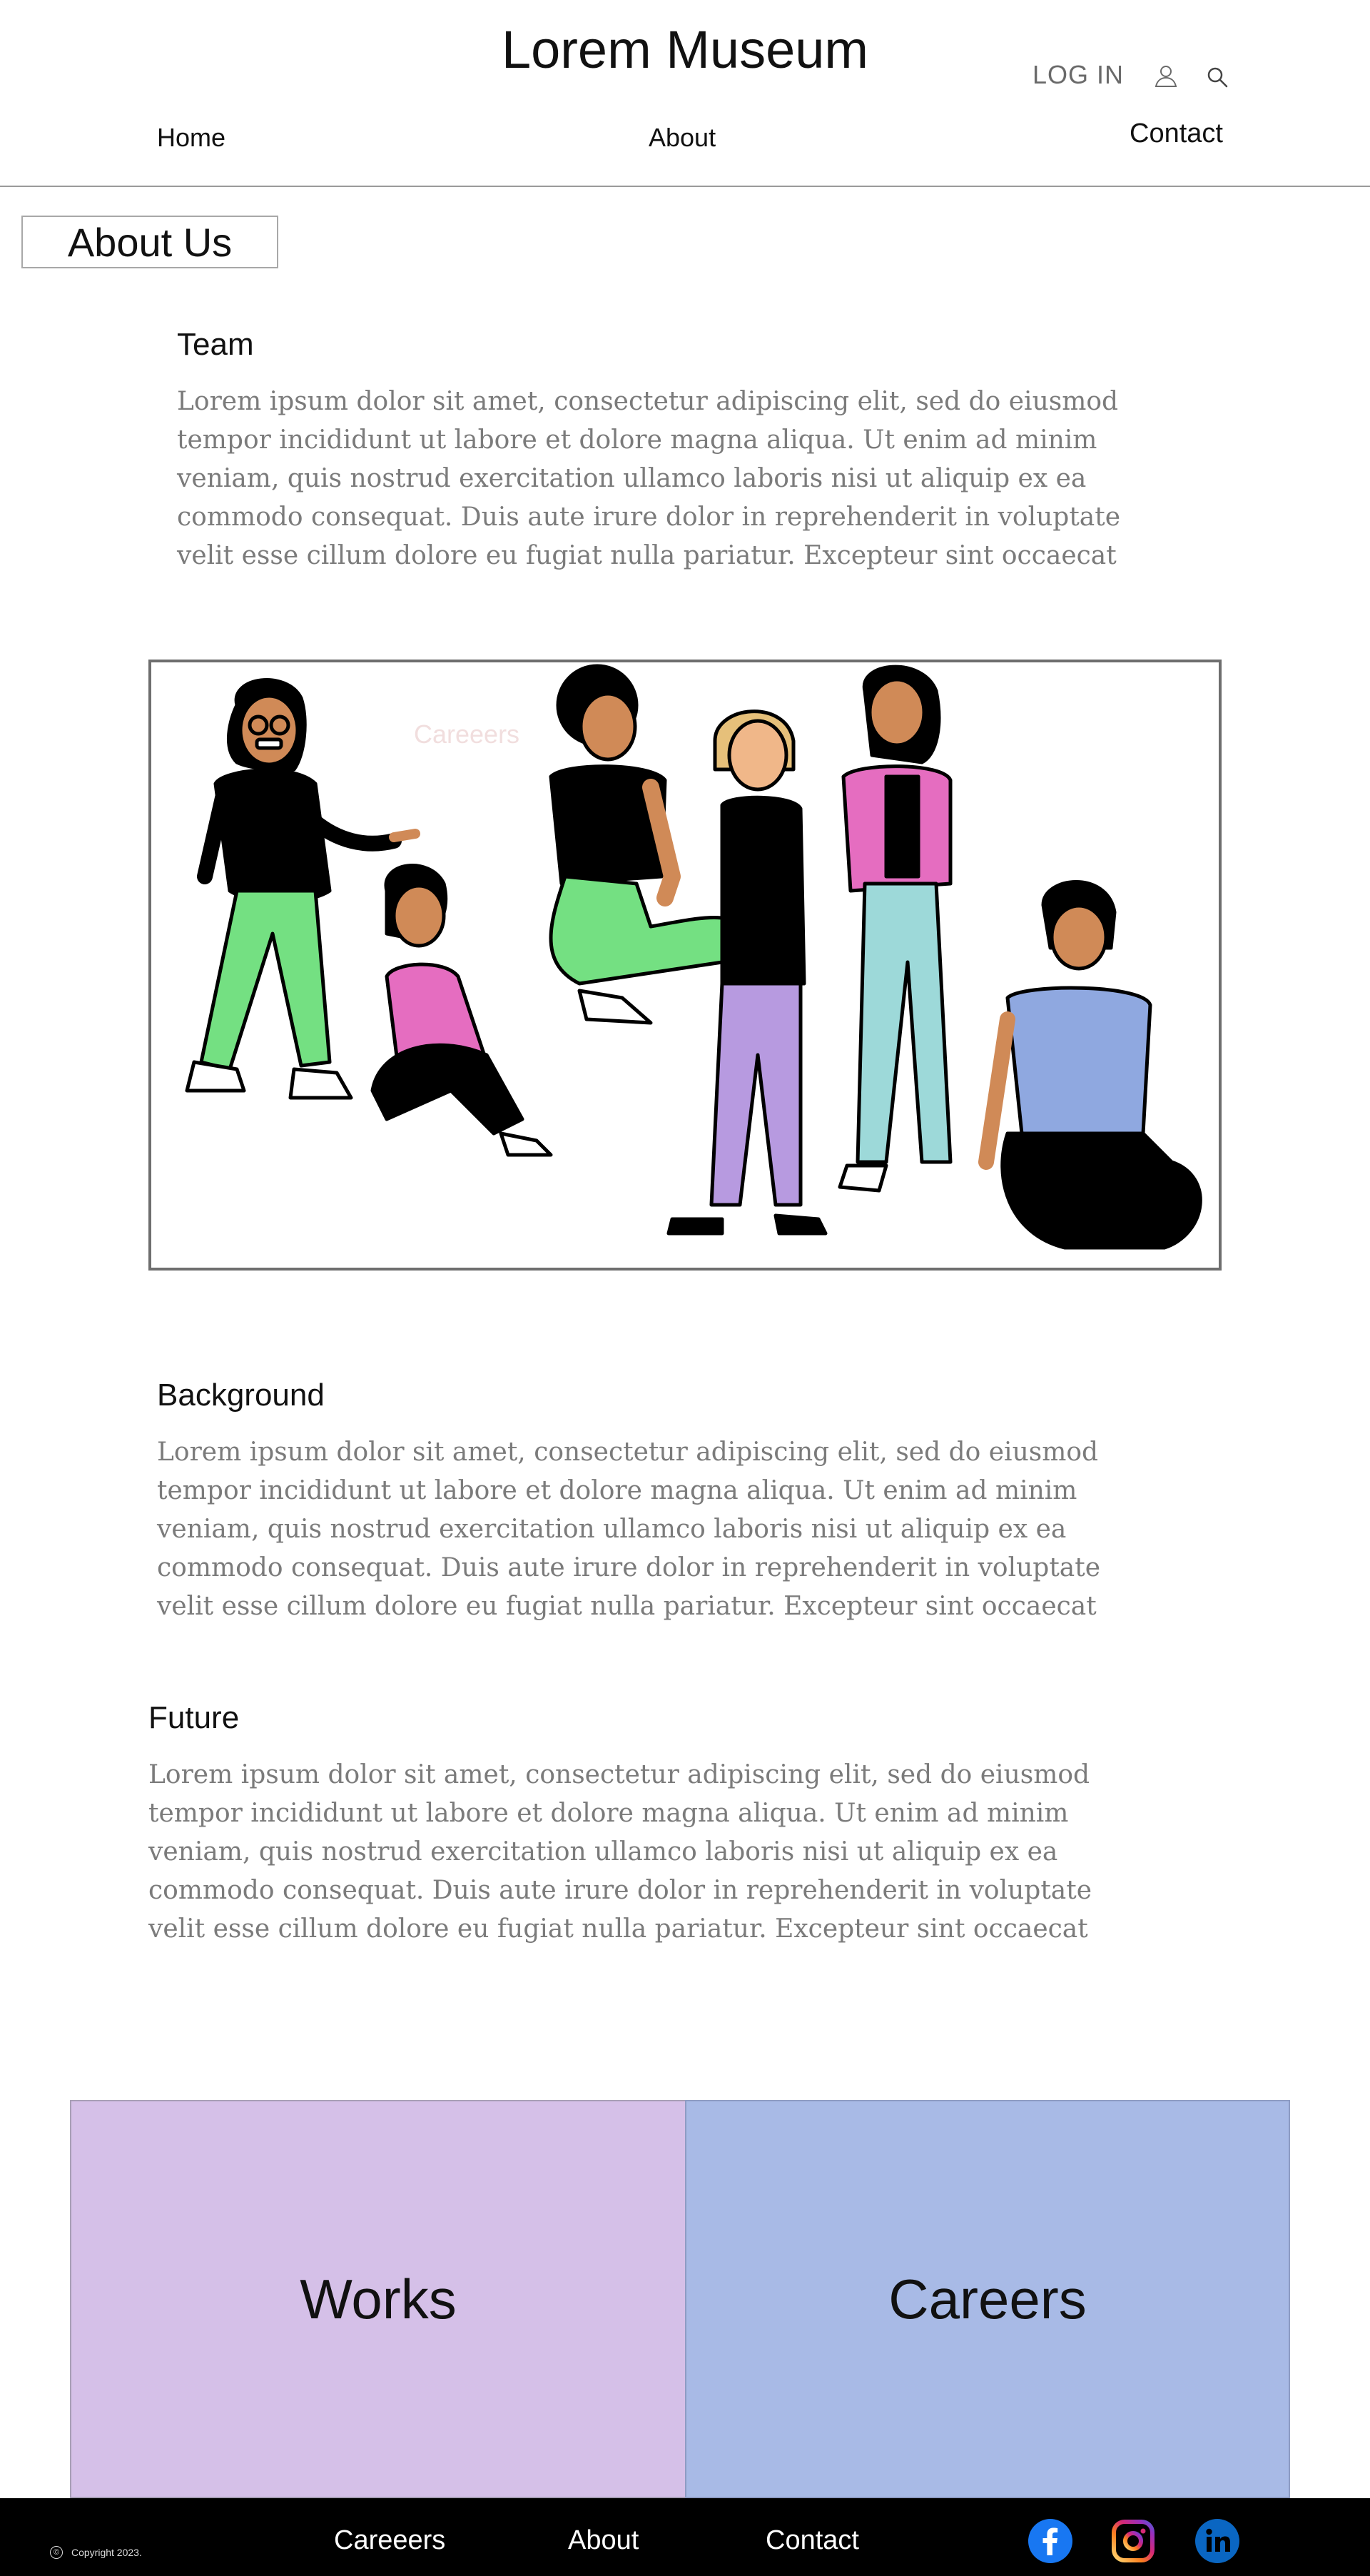 The image size is (1370, 2576). Describe the element at coordinates (813, 2540) in the screenshot. I see `footer-link-contact: Contact` at that location.